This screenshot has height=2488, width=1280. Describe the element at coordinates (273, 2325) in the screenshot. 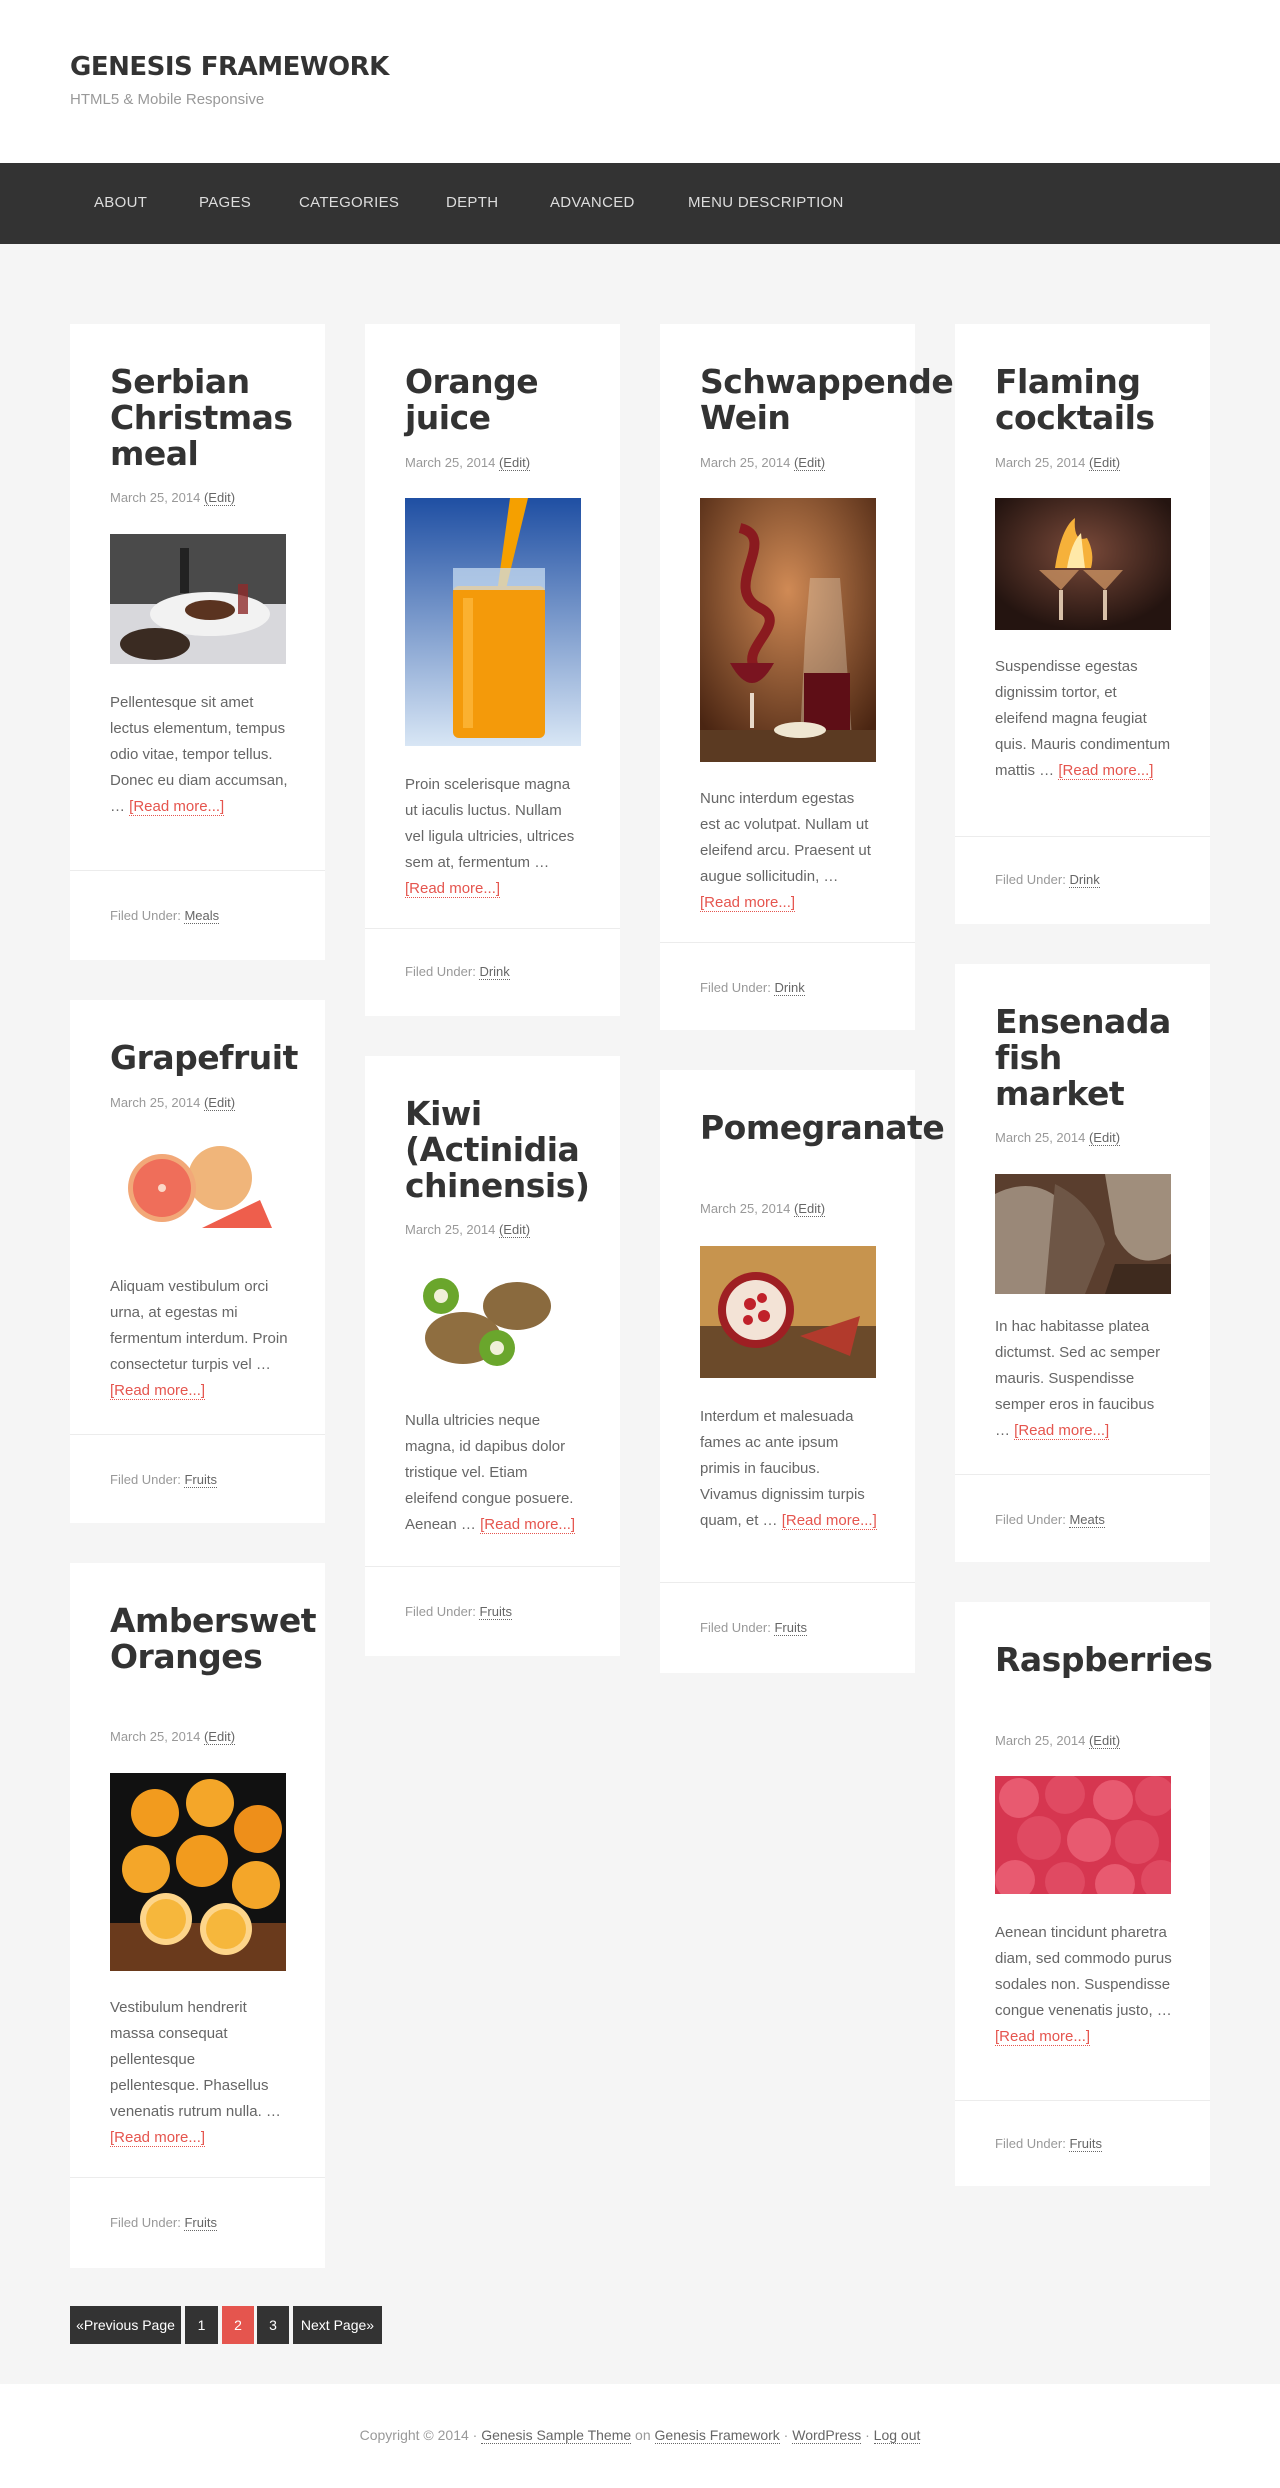

I see `page-3-button: 3` at that location.